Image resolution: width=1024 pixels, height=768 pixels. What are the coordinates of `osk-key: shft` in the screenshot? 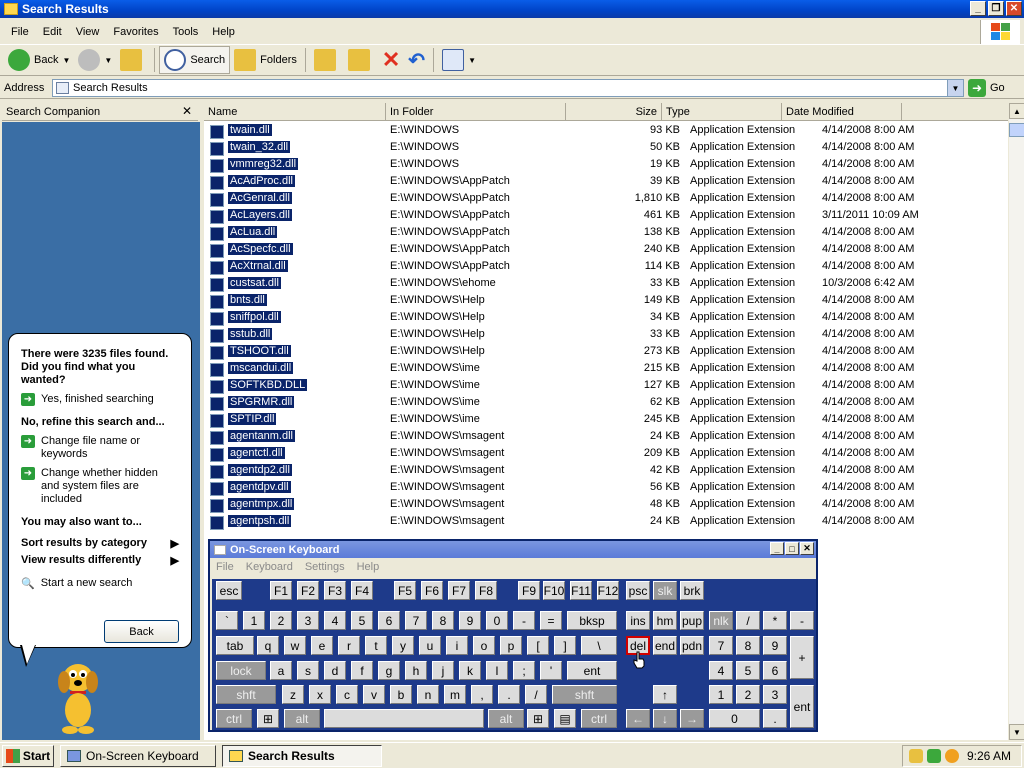 It's located at (584, 694).